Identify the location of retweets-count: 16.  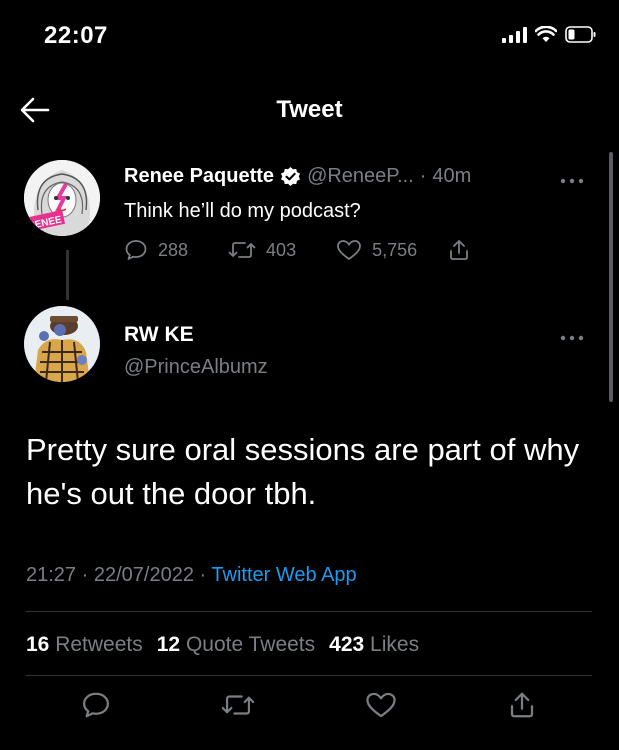
(38, 644).